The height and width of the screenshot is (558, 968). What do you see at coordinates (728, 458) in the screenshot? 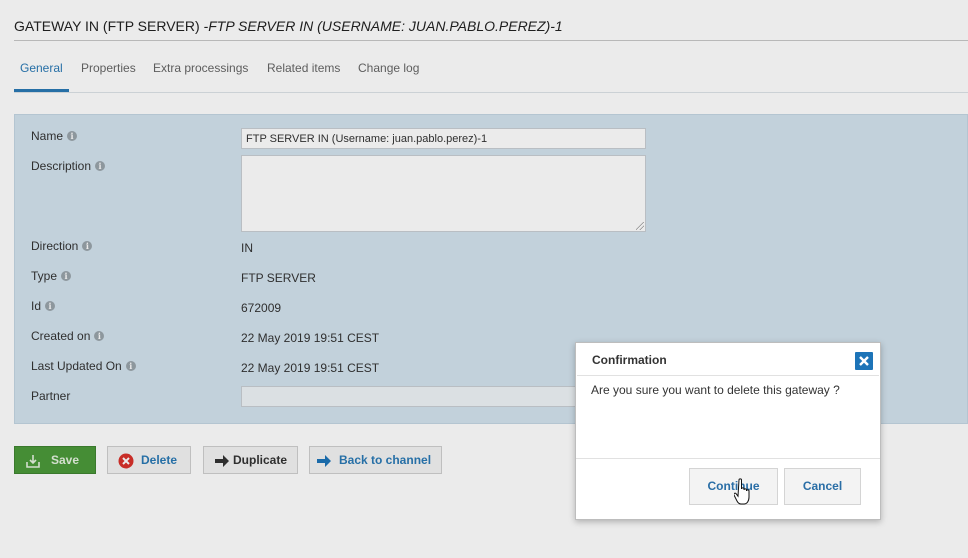
I see `dialog-divider` at bounding box center [728, 458].